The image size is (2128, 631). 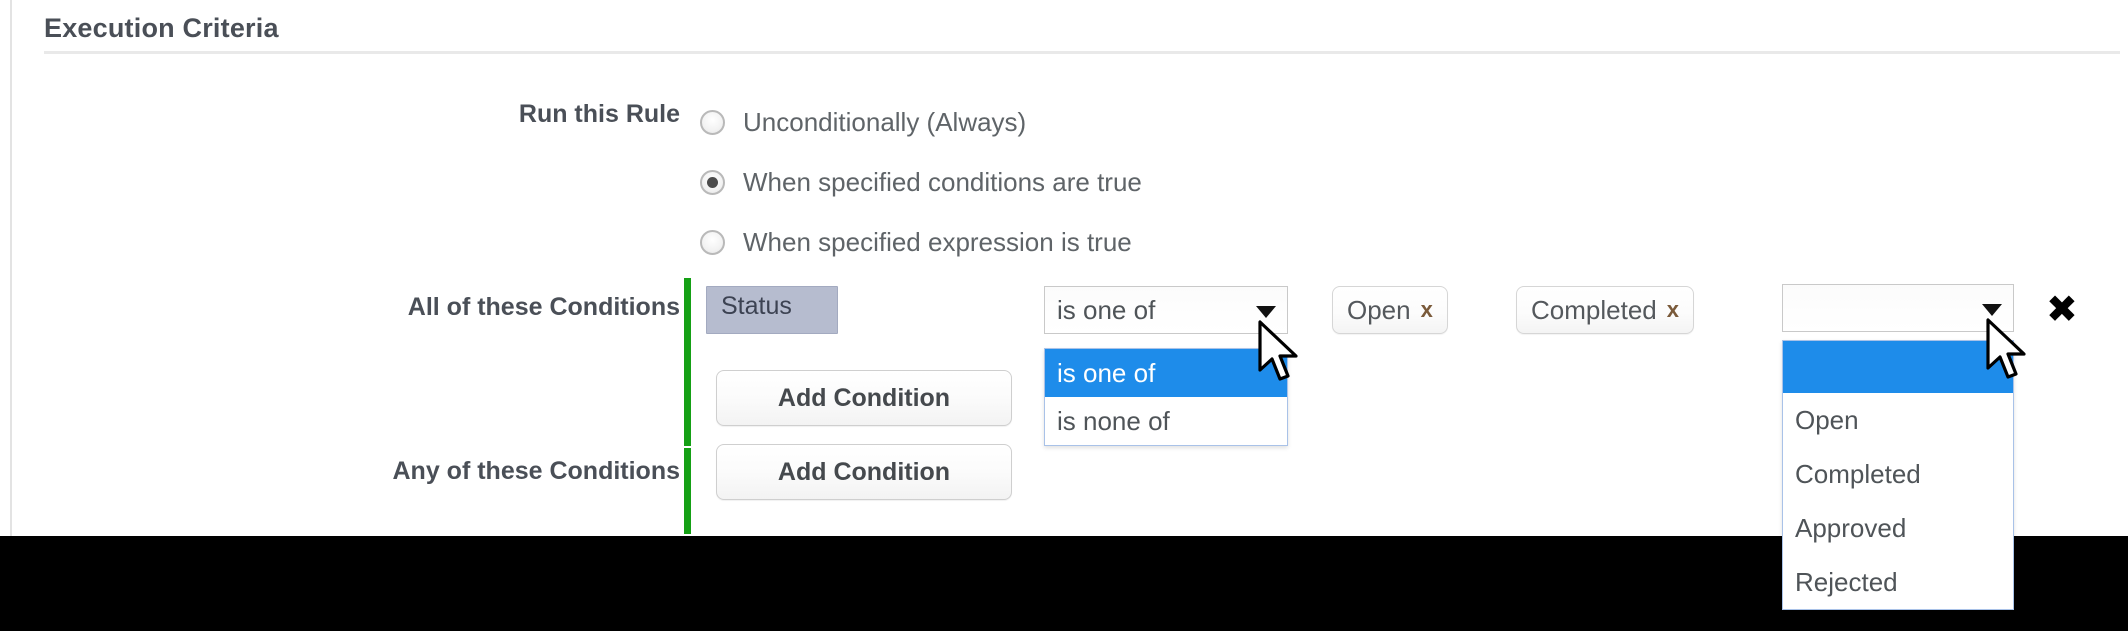 I want to click on operator-option-is-one-of: is one of, so click(x=1166, y=373).